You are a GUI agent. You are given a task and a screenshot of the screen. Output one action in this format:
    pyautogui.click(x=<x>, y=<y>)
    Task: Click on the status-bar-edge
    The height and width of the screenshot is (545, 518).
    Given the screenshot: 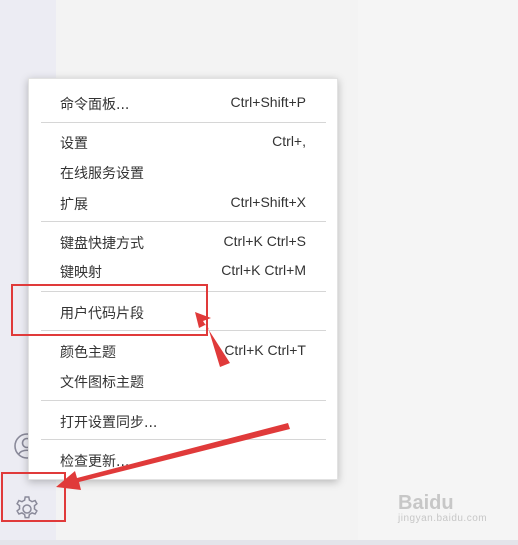 What is the action you would take?
    pyautogui.click(x=259, y=542)
    